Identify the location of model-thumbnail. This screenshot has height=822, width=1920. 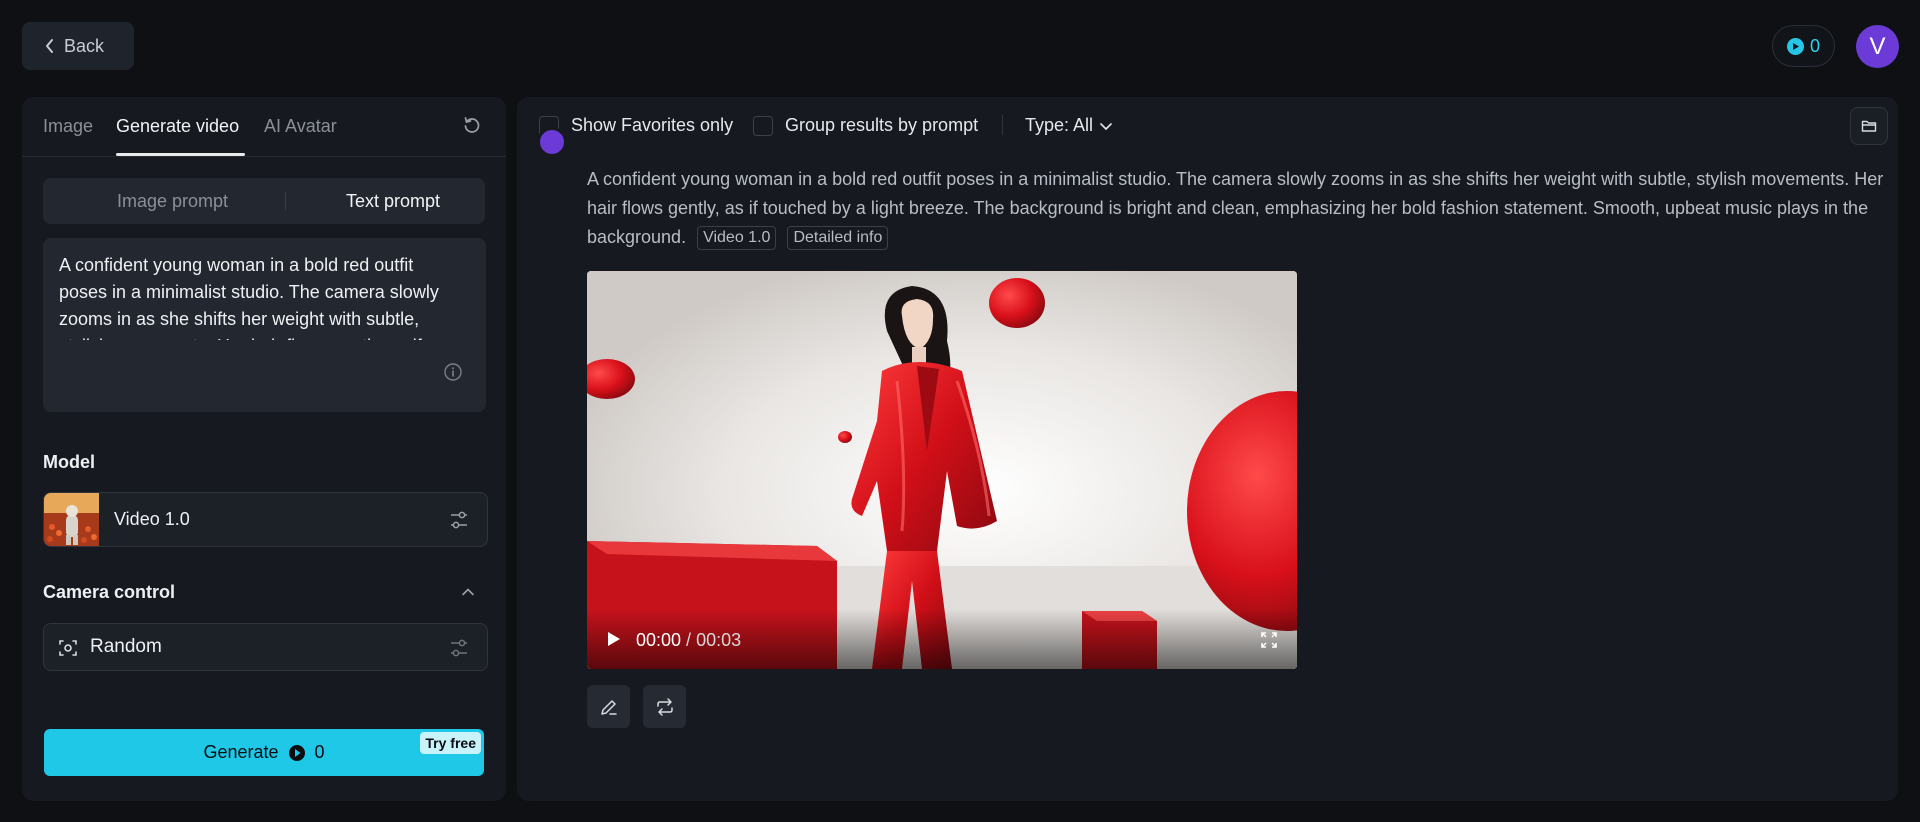
(71, 519).